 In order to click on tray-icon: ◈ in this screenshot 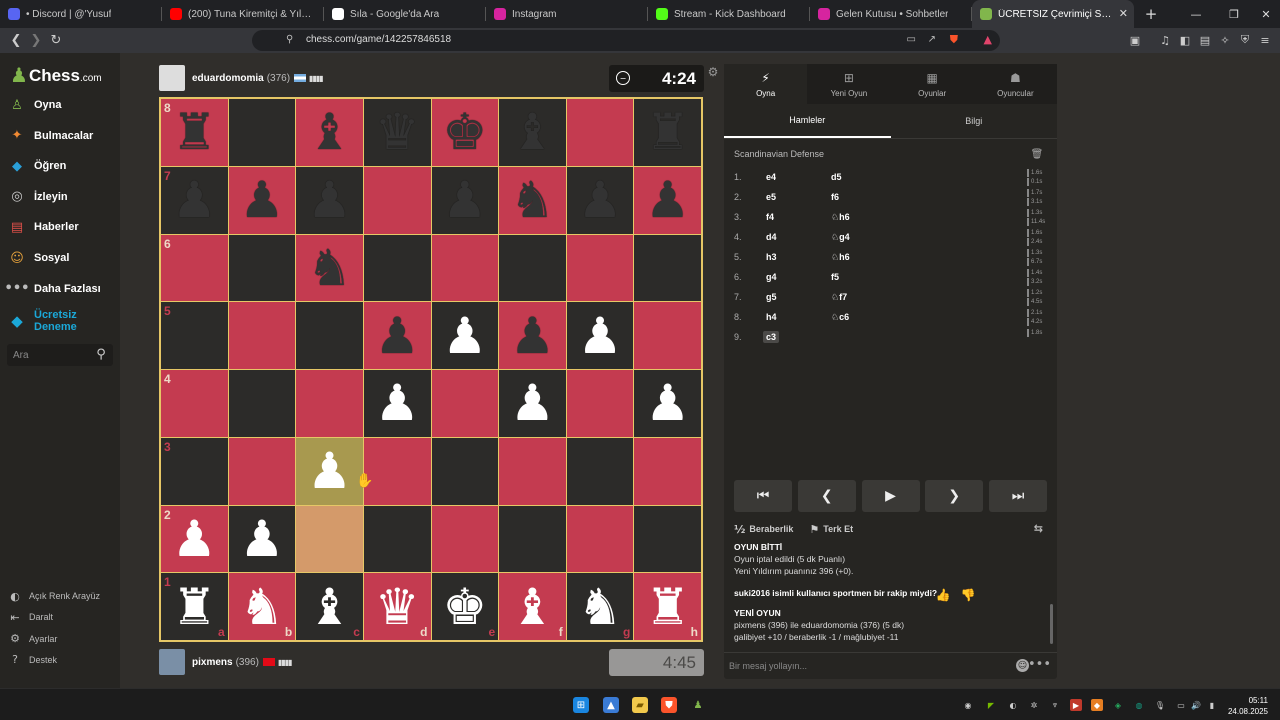, I will do `click(1118, 705)`.